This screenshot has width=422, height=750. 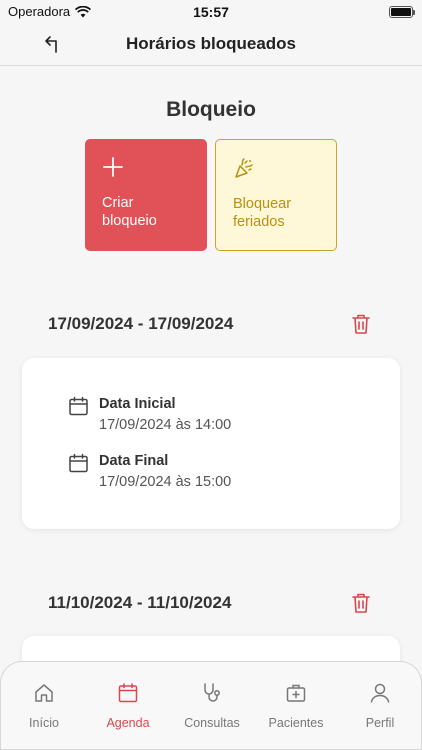 I want to click on home-icon, so click(x=44, y=693).